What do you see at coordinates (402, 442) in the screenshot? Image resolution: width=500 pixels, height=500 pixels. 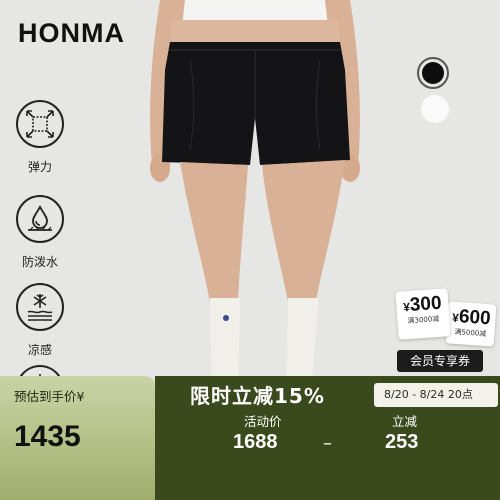 I see `discount-amount: 253` at bounding box center [402, 442].